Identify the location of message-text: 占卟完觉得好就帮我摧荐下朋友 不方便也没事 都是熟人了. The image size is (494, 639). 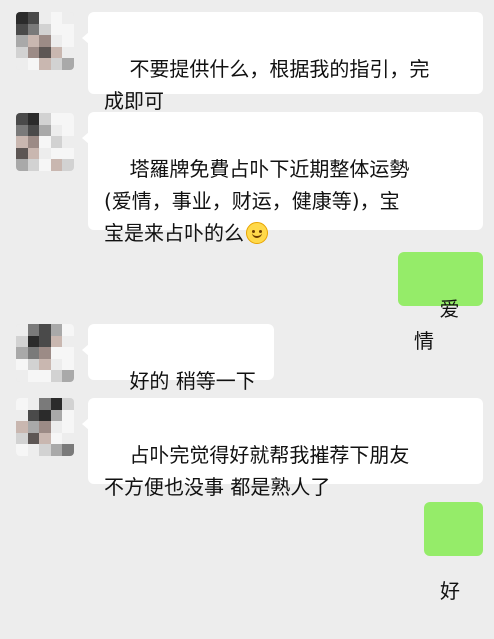
(257, 471).